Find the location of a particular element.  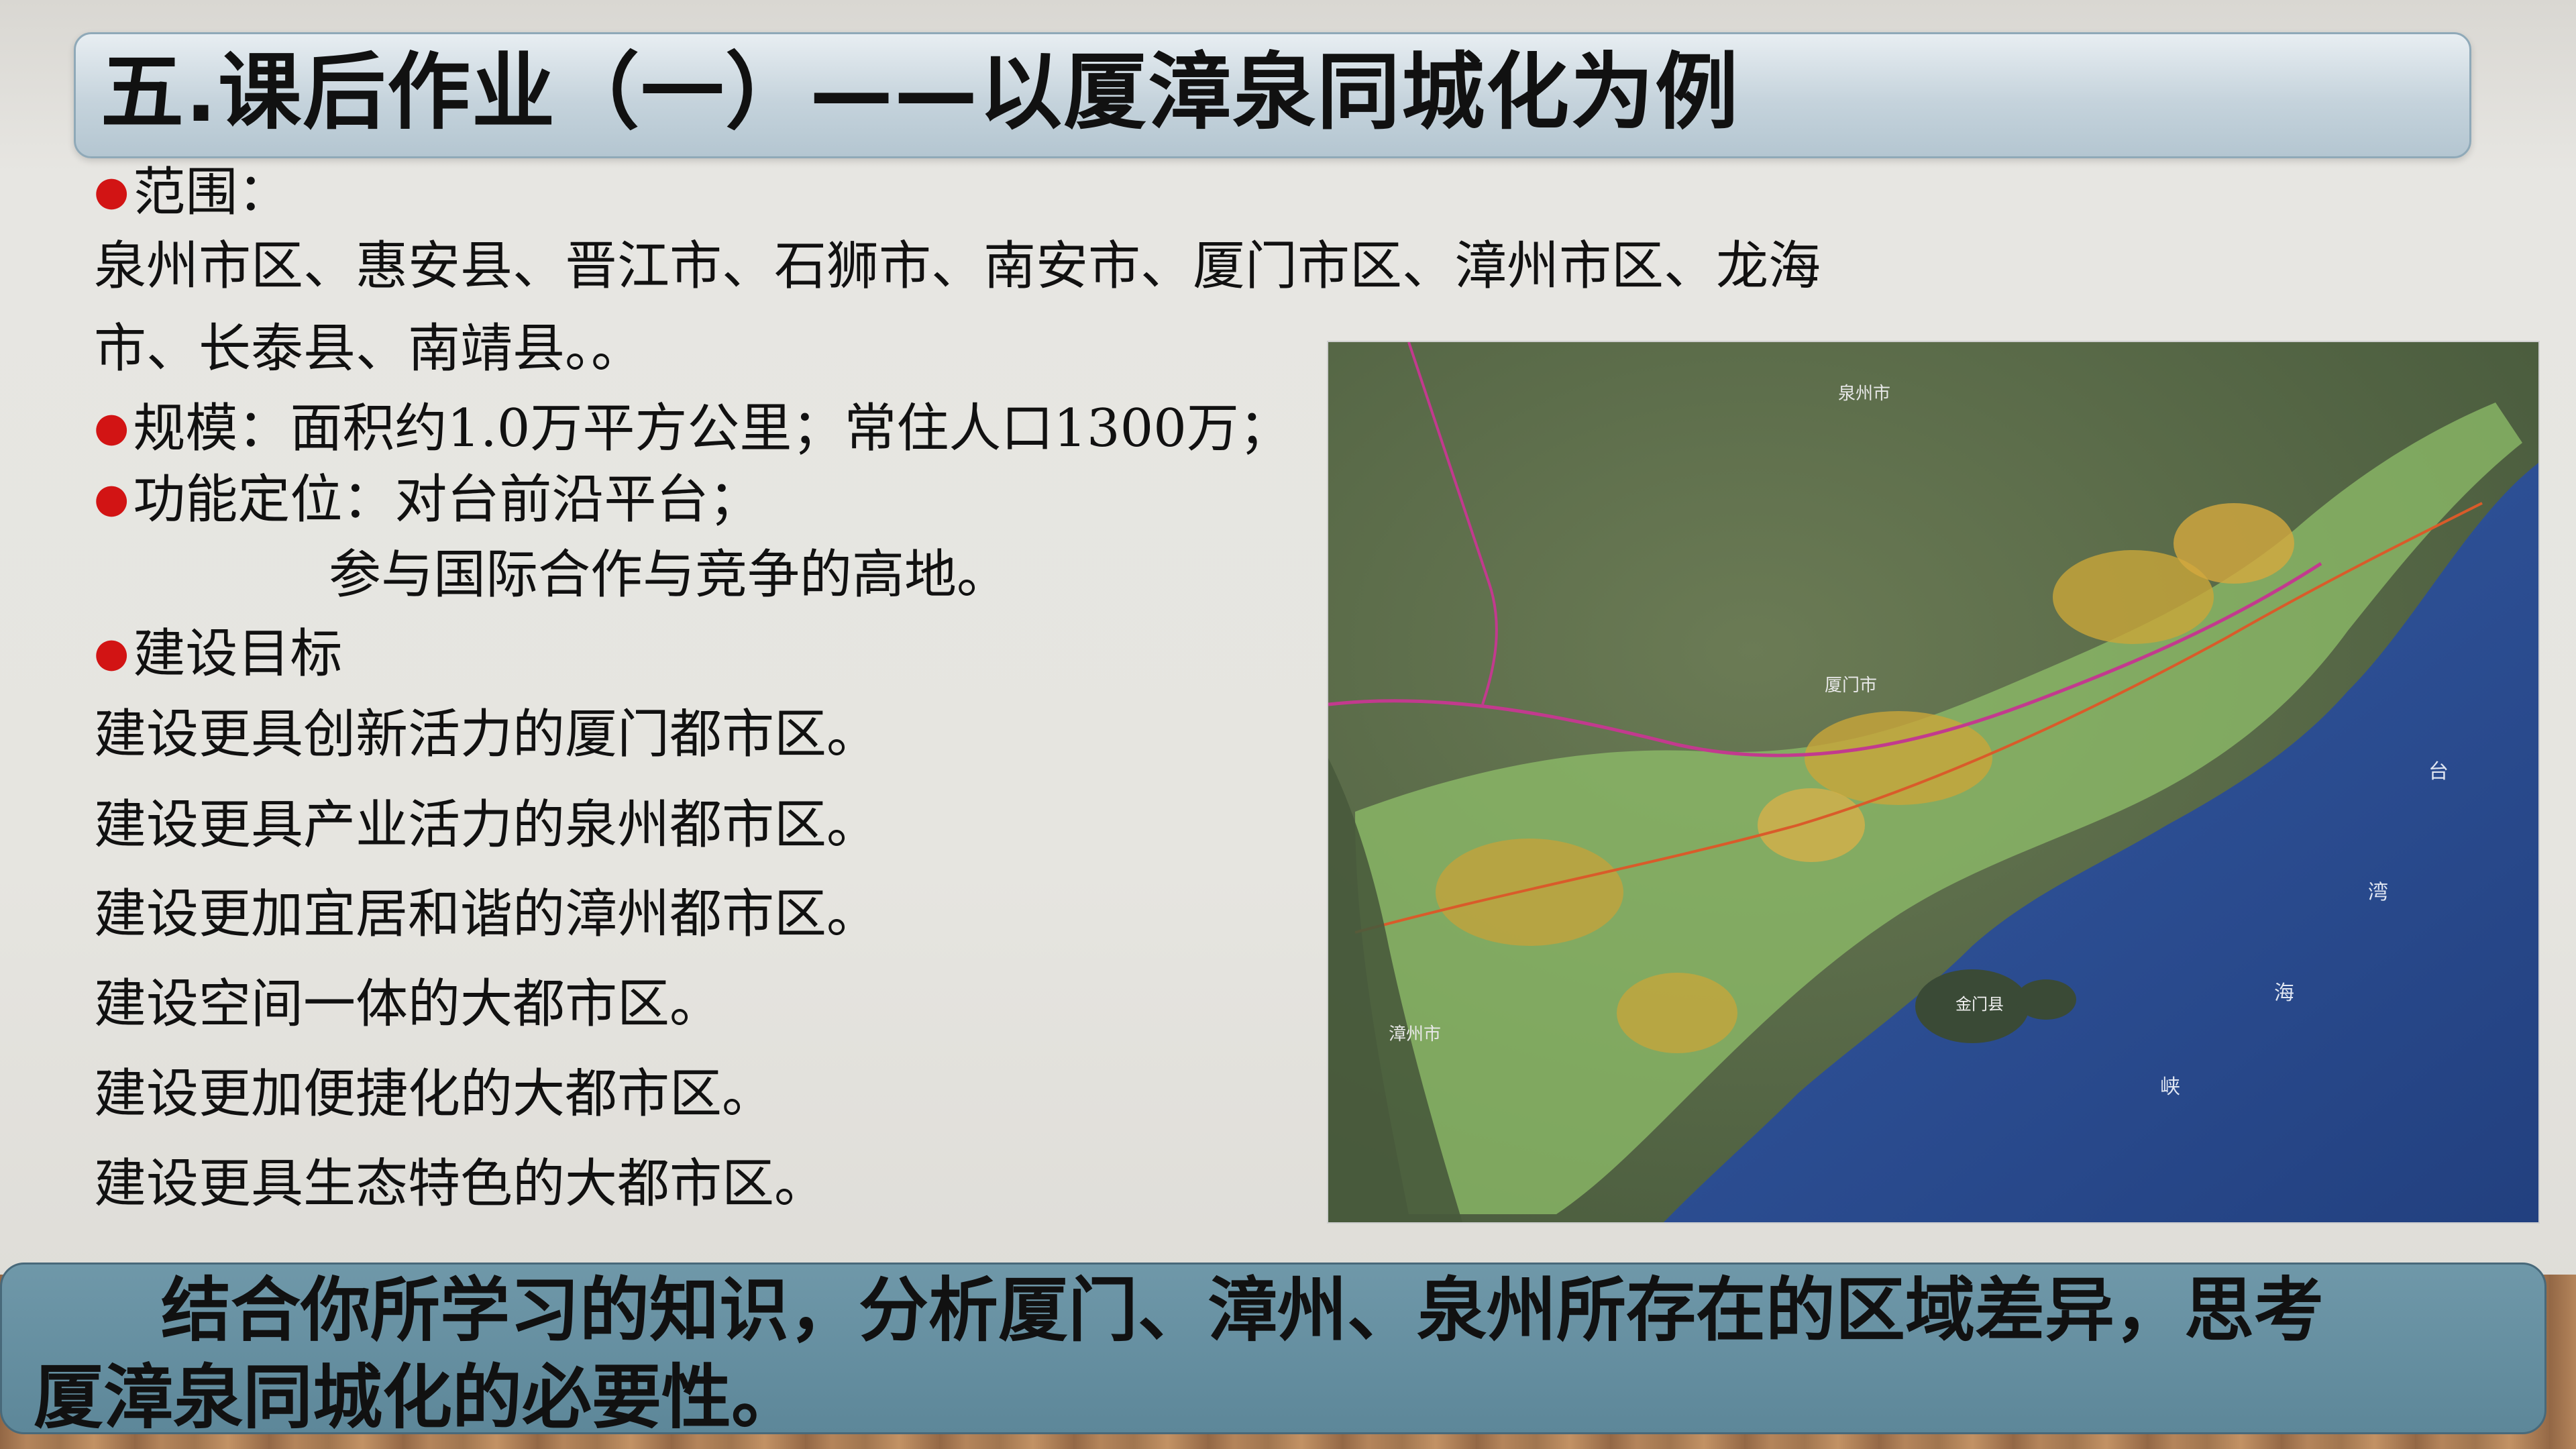

goal-item: 建设更具创新活力的厦门都市区。 is located at coordinates (486, 734).